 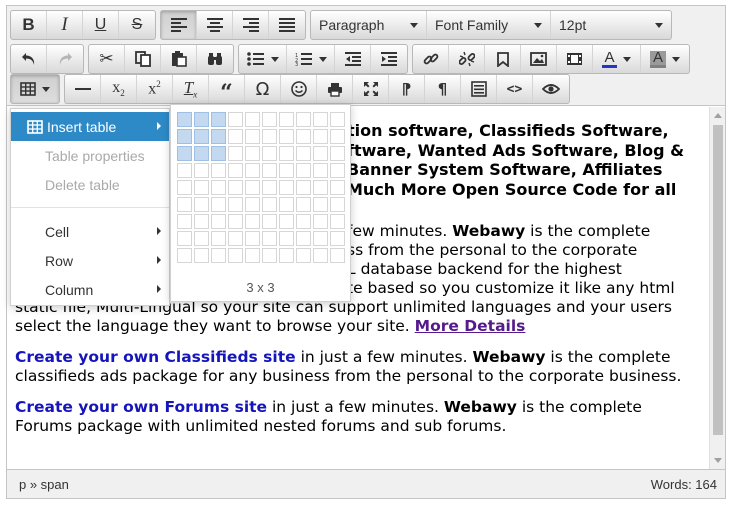 What do you see at coordinates (65, 59) in the screenshot?
I see `redo-button` at bounding box center [65, 59].